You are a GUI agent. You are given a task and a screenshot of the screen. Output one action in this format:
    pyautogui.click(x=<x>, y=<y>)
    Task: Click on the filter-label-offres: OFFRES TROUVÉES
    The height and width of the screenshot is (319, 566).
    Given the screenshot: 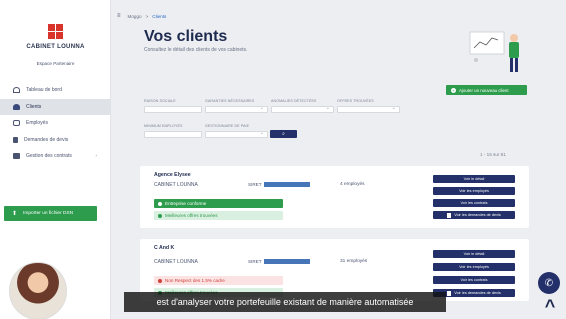 What is the action you would take?
    pyautogui.click(x=355, y=101)
    